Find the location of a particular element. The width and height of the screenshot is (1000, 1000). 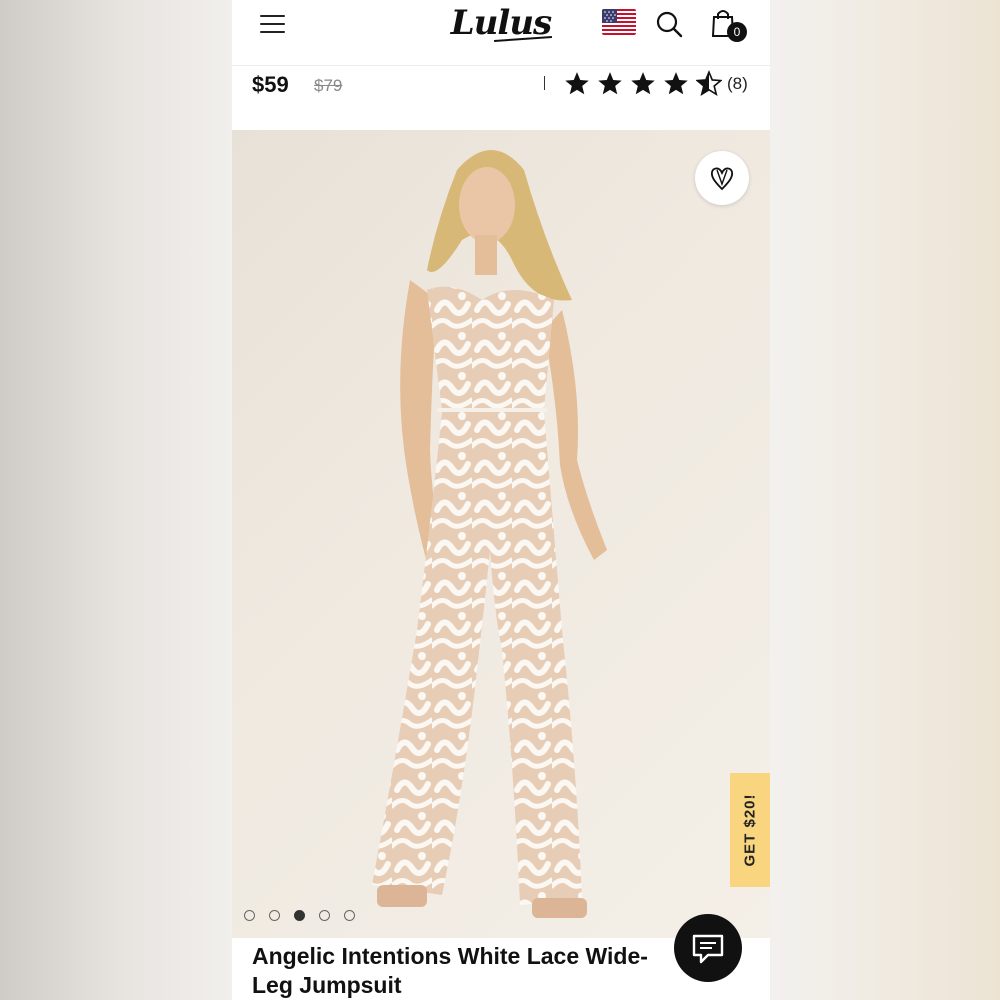

heart-icon is located at coordinates (722, 179).